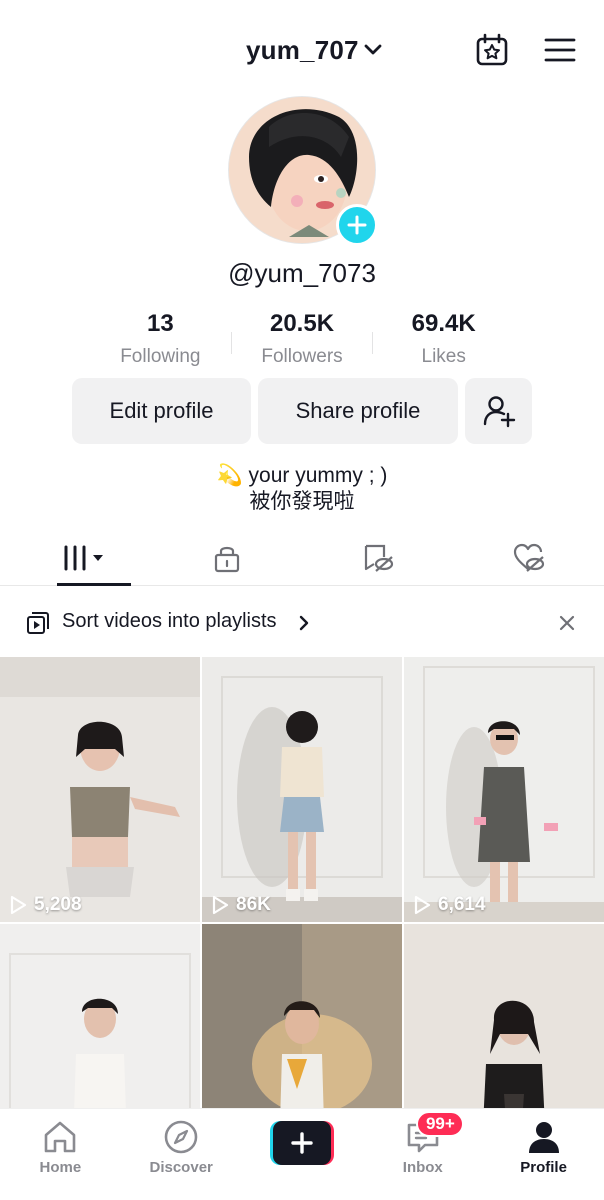 The width and height of the screenshot is (604, 1200). I want to click on bottom-navigation: Home Discover Inbox 99+ Profile, so click(302, 1154).